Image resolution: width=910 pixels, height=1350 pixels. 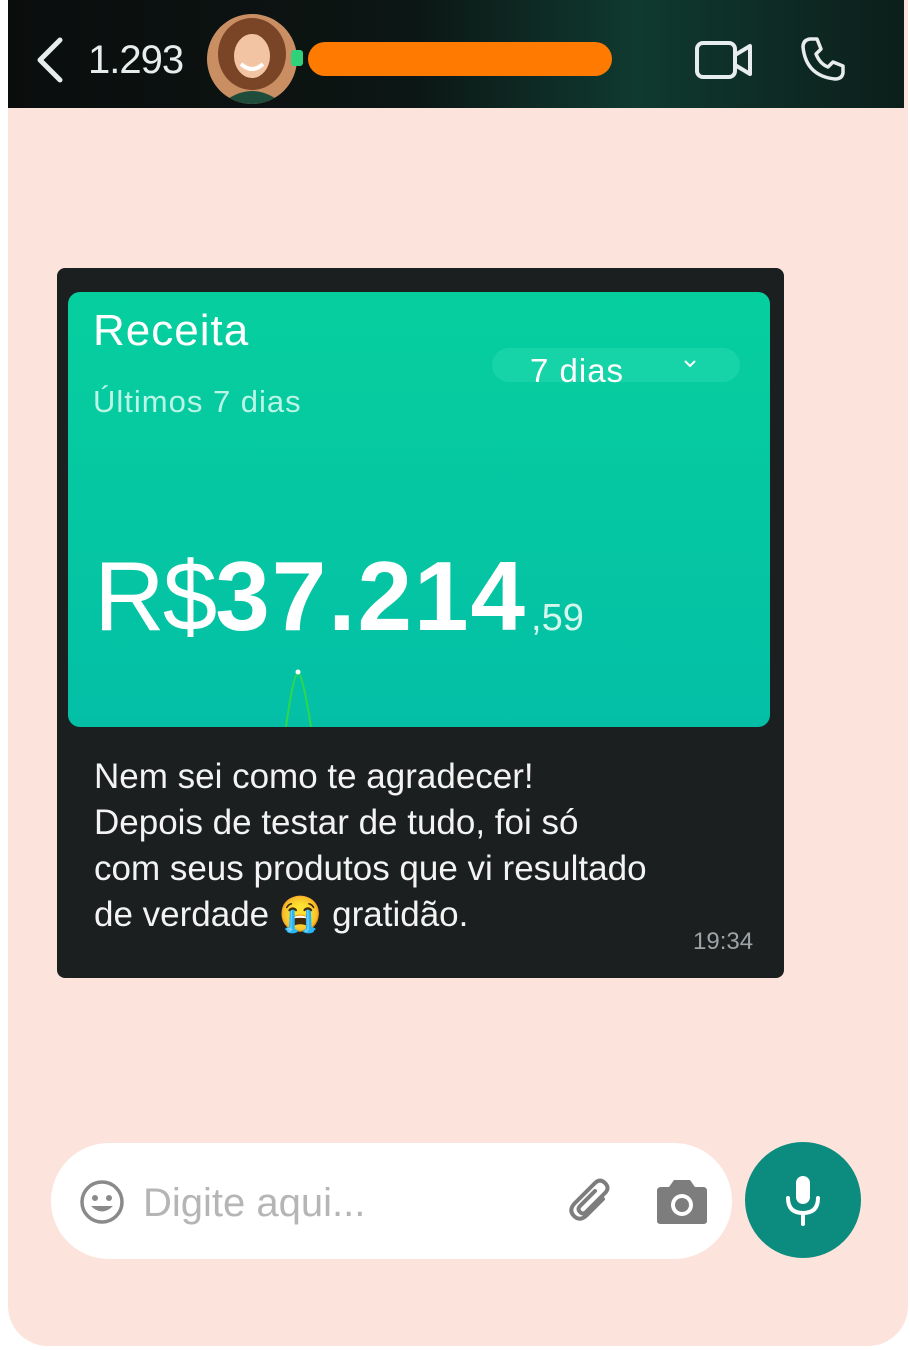 I want to click on currency-symbol: R$, so click(x=155, y=596).